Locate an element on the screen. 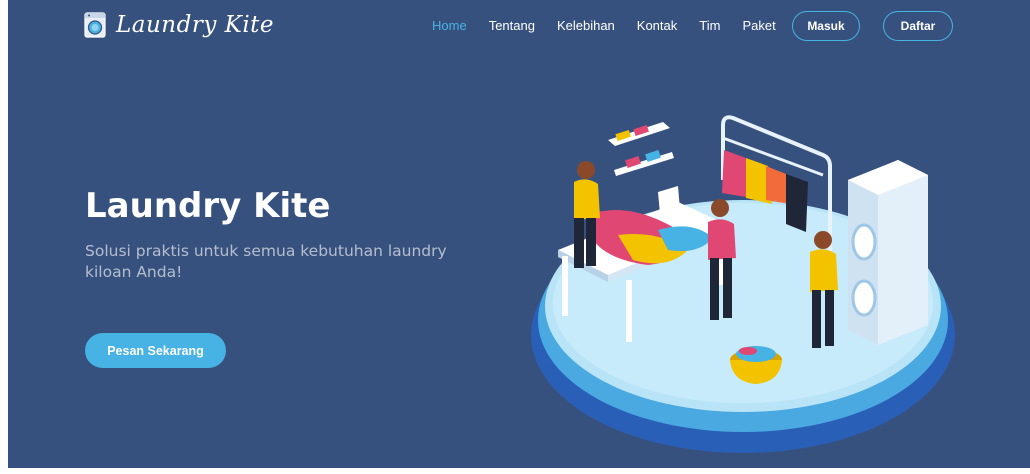 The height and width of the screenshot is (474, 1030). brand-name: Laundry Kite is located at coordinates (195, 25).